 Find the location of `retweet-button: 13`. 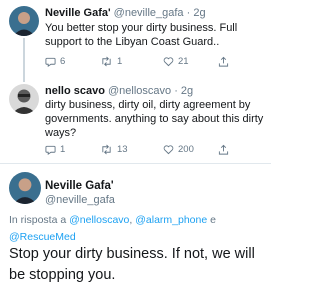

retweet-button: 13 is located at coordinates (114, 149).